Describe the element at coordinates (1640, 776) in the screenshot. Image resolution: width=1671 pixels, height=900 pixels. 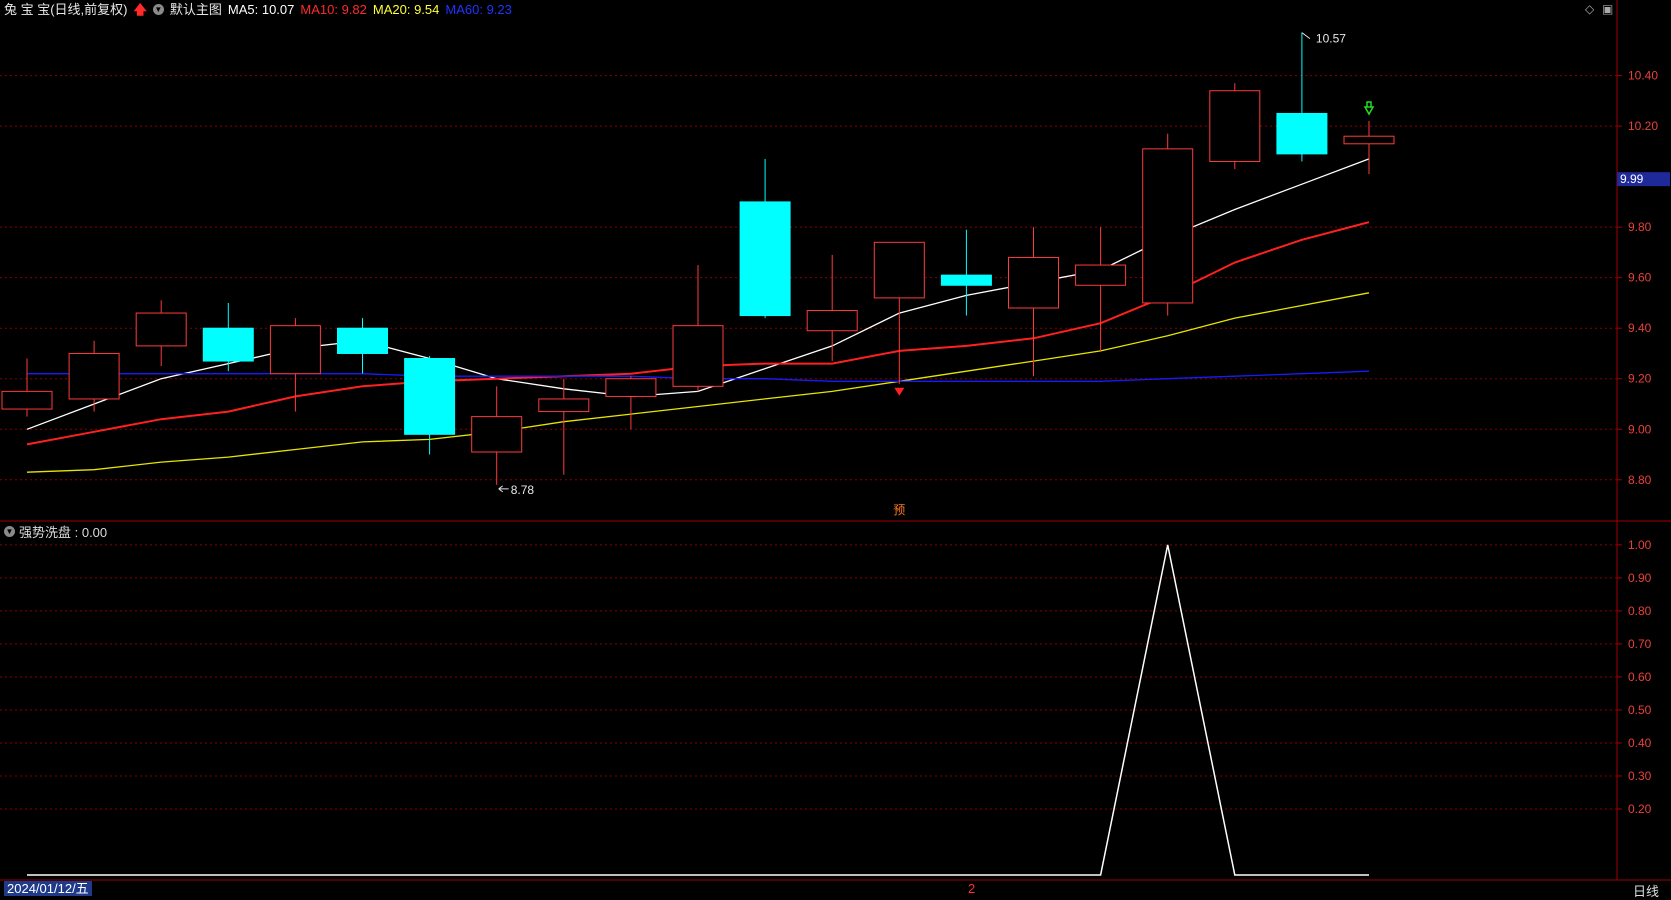
I see `sub-tick-label: 0.30` at that location.